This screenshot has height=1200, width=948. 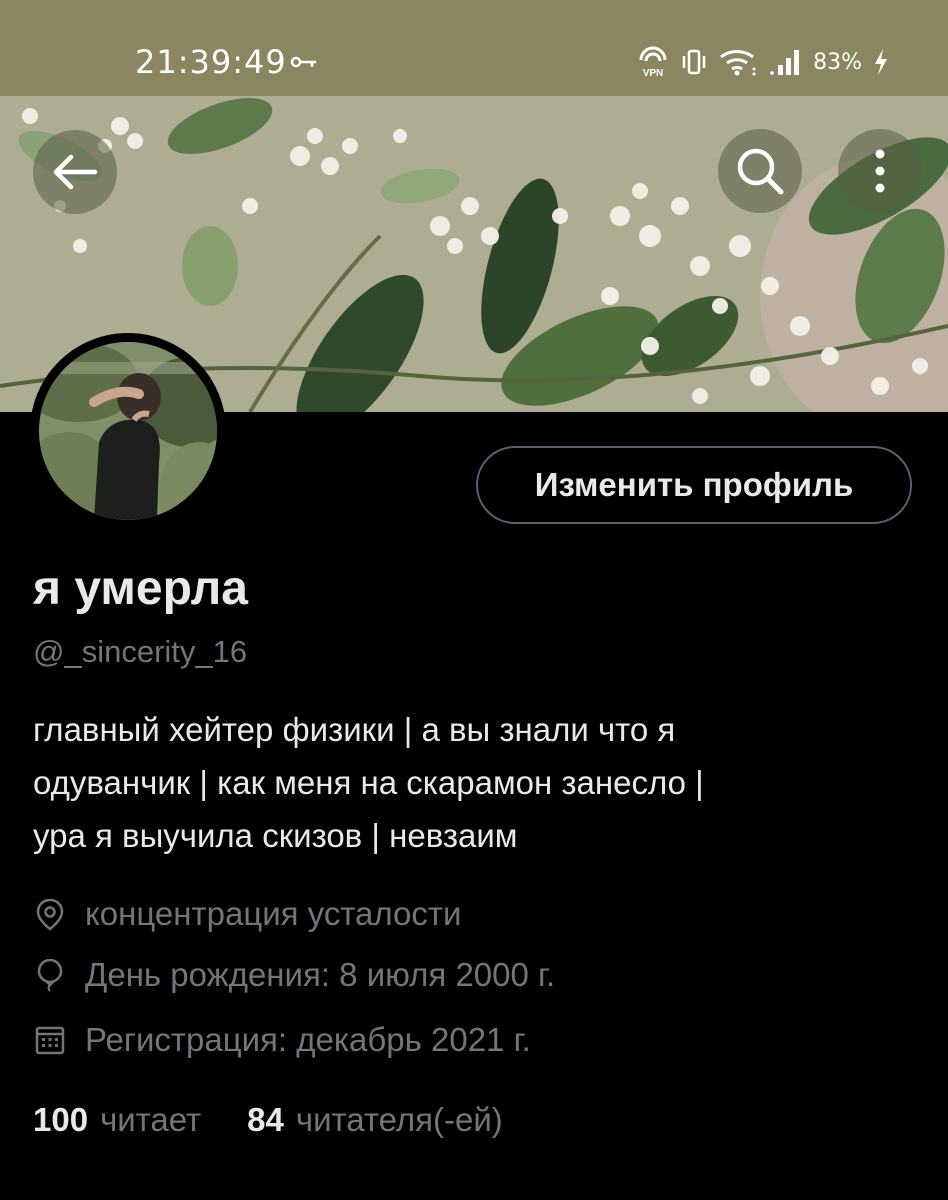 What do you see at coordinates (738, 63) in the screenshot?
I see `wifi-icon` at bounding box center [738, 63].